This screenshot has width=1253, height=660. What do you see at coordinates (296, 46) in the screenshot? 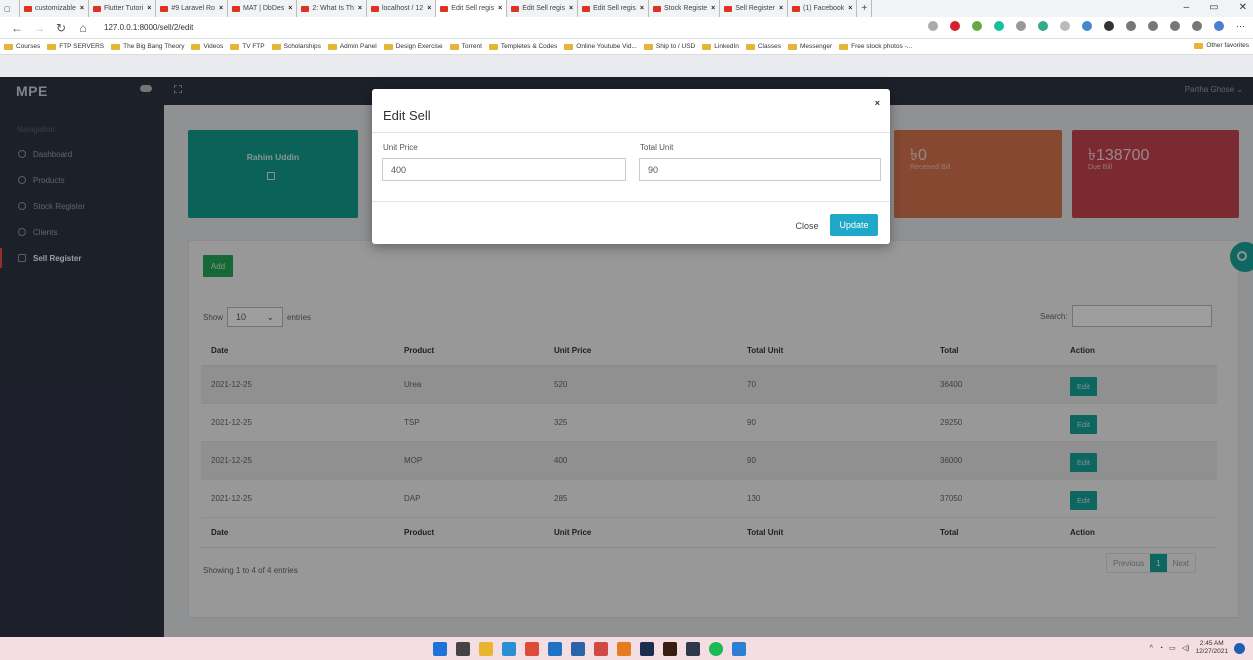
I see `bookmark-item: Scholarships` at bounding box center [296, 46].